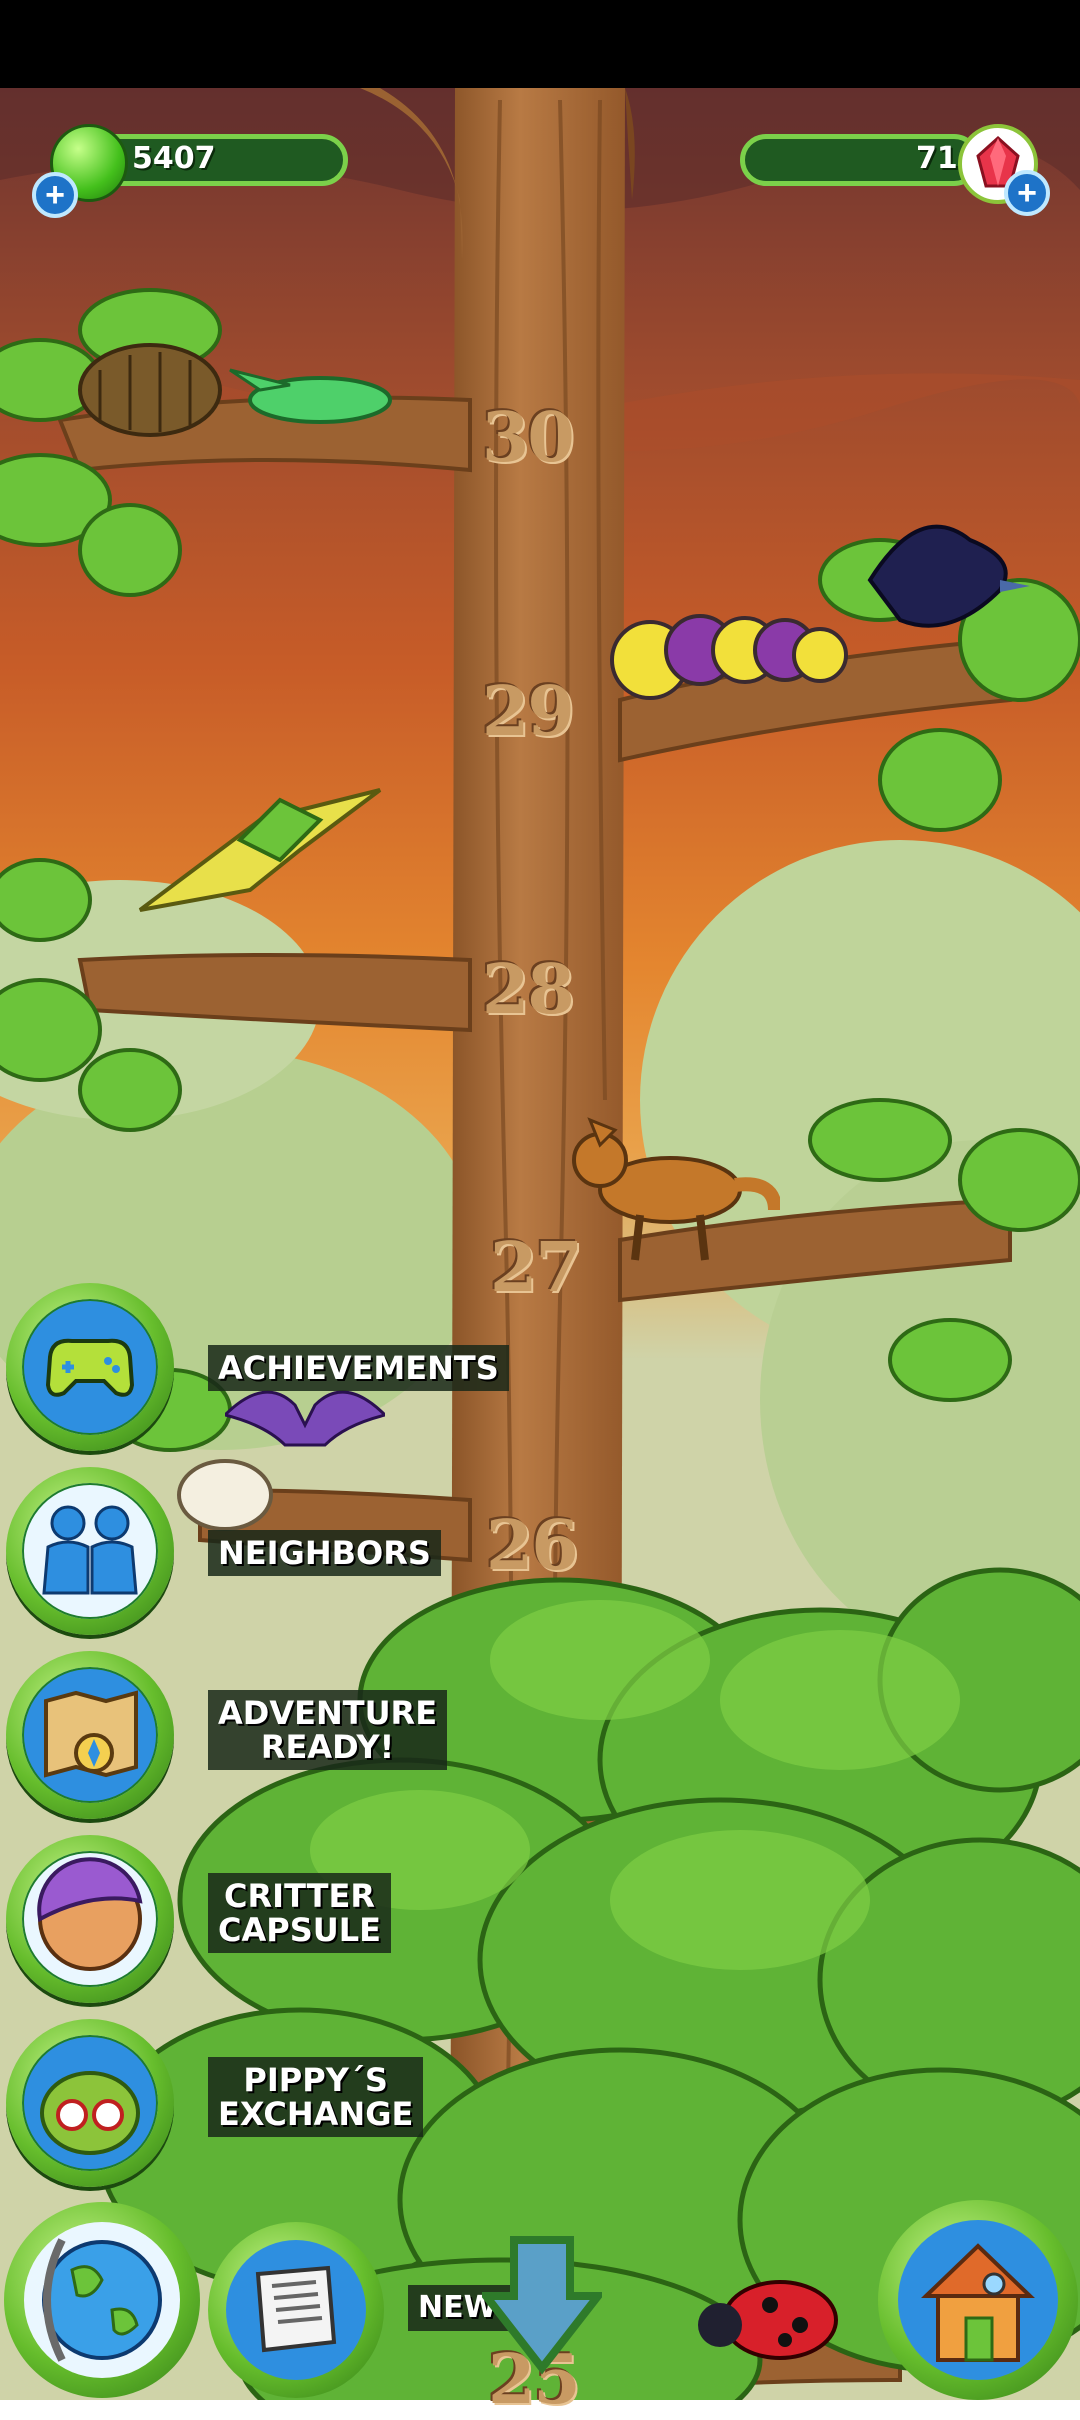  Describe the element at coordinates (324, 1553) in the screenshot. I see `neighbors-label: NEIGHBORS` at that location.